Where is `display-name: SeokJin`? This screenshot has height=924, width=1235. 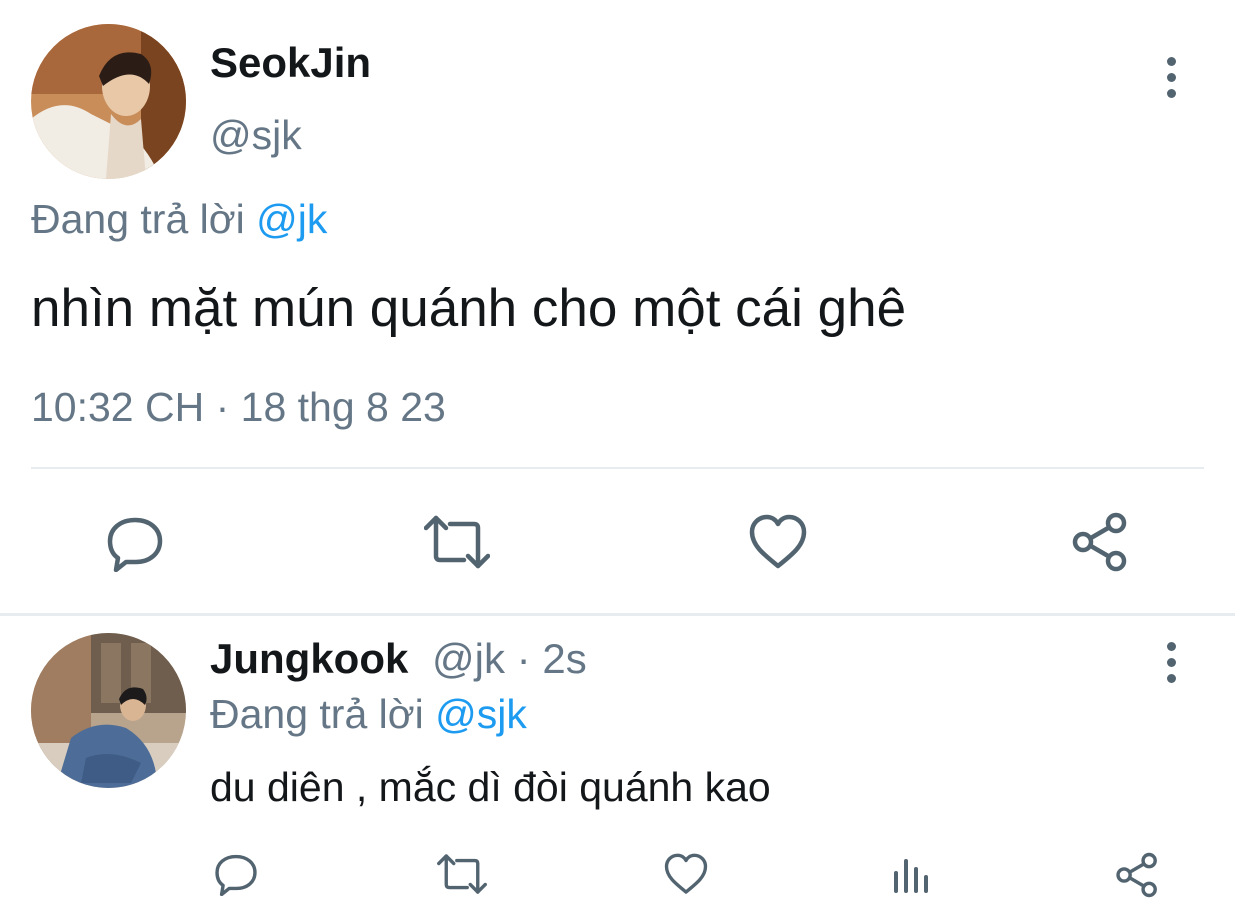 display-name: SeokJin is located at coordinates (290, 63).